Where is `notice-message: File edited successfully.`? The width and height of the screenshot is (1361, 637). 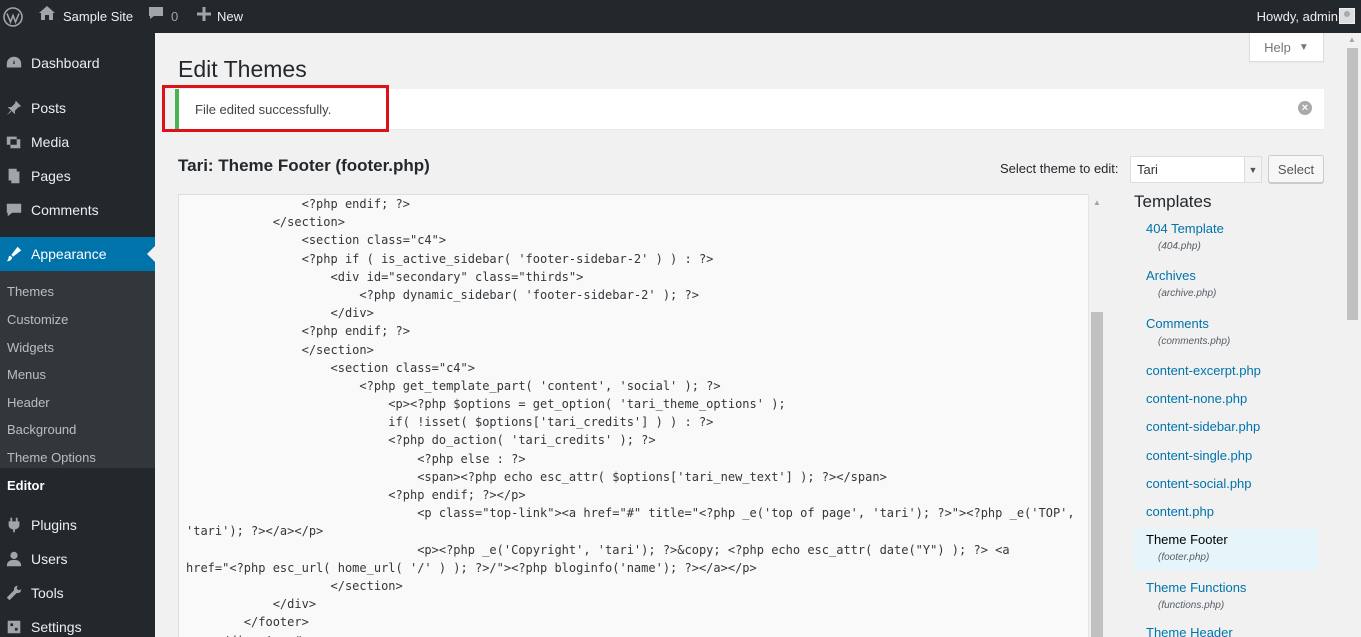
notice-message: File edited successfully. is located at coordinates (263, 109).